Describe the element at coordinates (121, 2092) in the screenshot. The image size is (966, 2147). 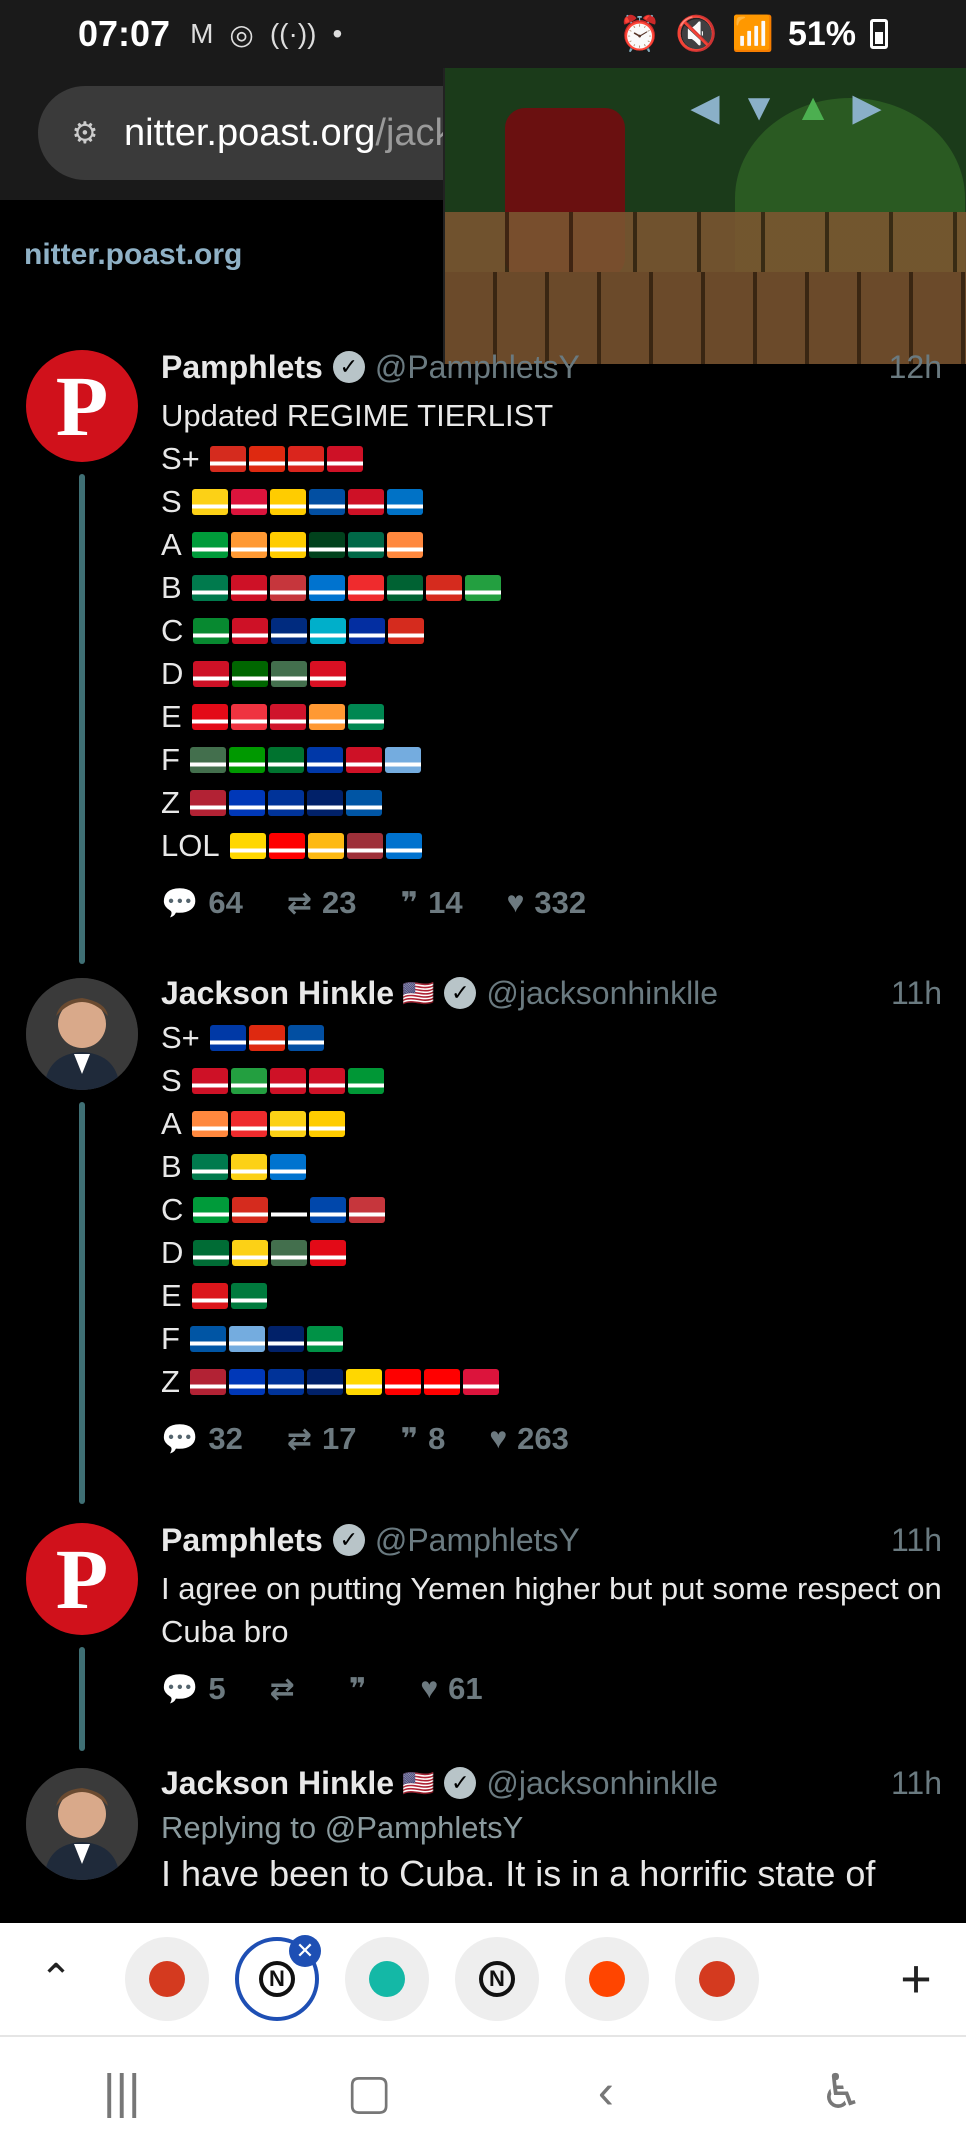
I see `recents-icon: |||` at that location.